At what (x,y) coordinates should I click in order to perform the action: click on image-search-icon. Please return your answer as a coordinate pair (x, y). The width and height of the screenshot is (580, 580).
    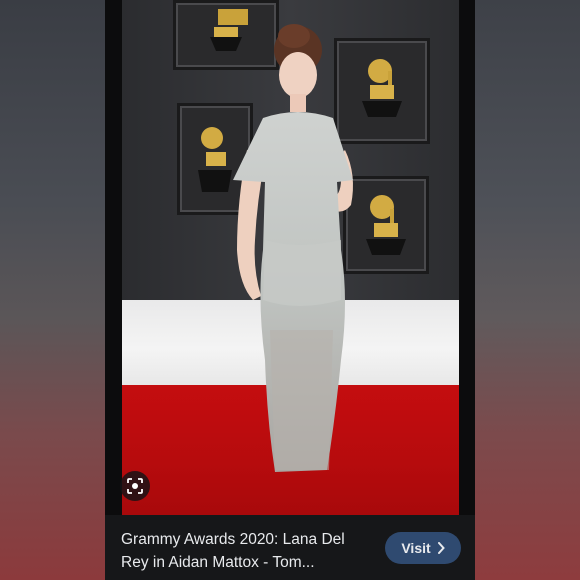
    Looking at the image, I should click on (135, 486).